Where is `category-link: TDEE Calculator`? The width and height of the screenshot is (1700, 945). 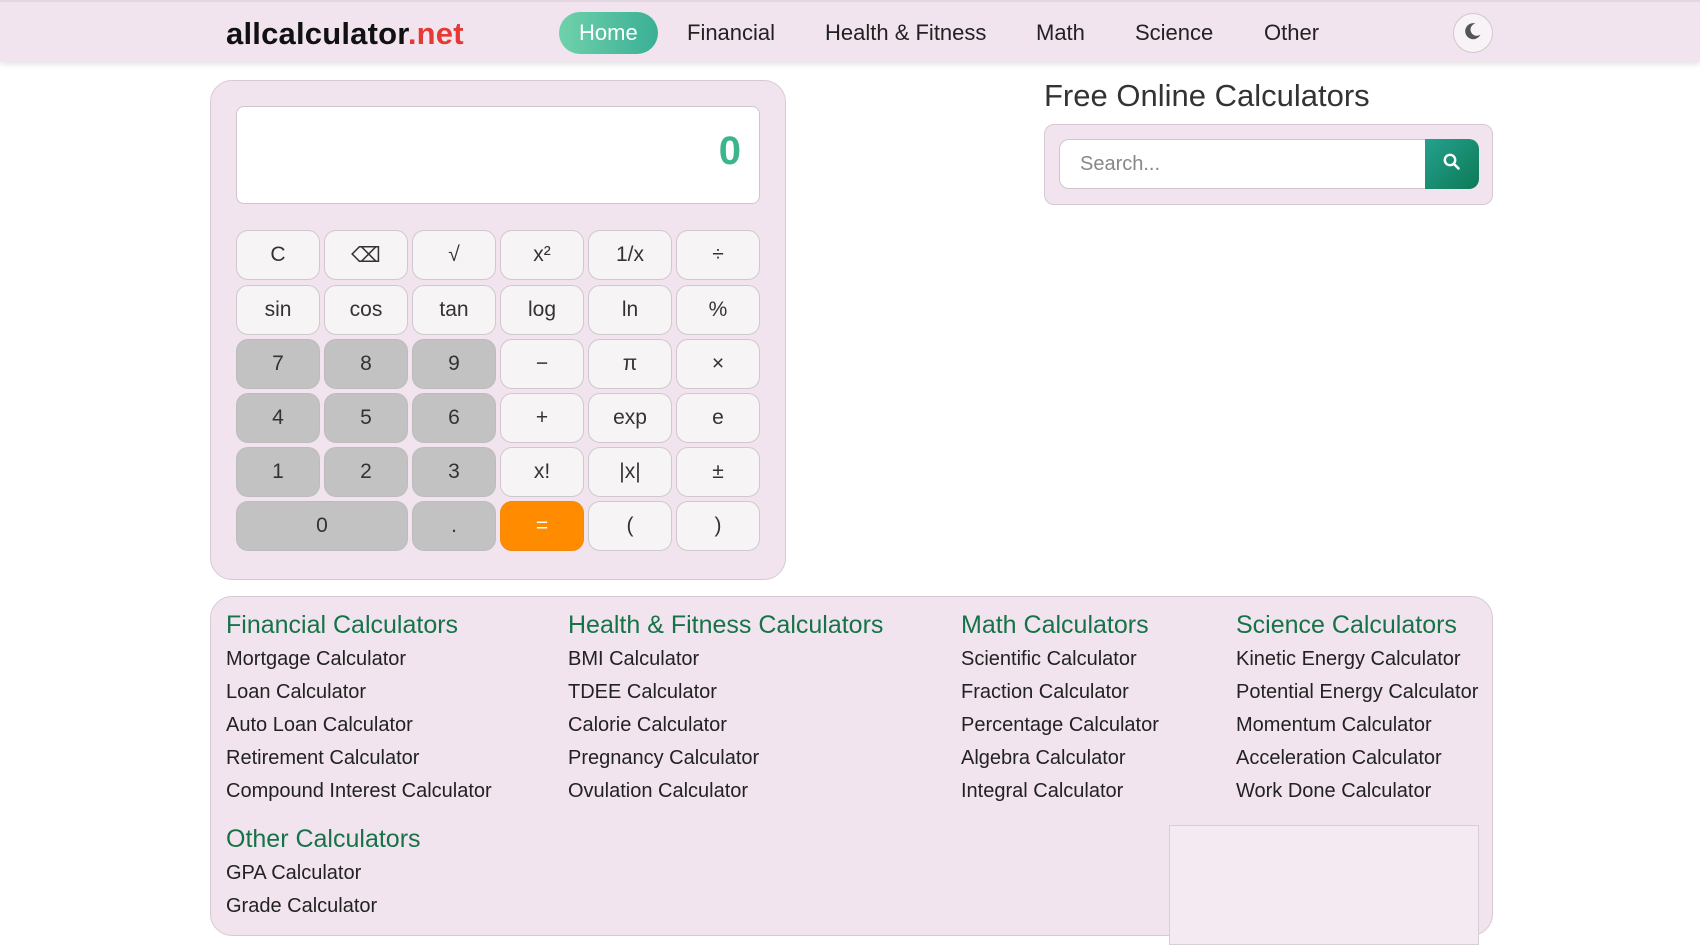 category-link: TDEE Calculator is located at coordinates (725, 692).